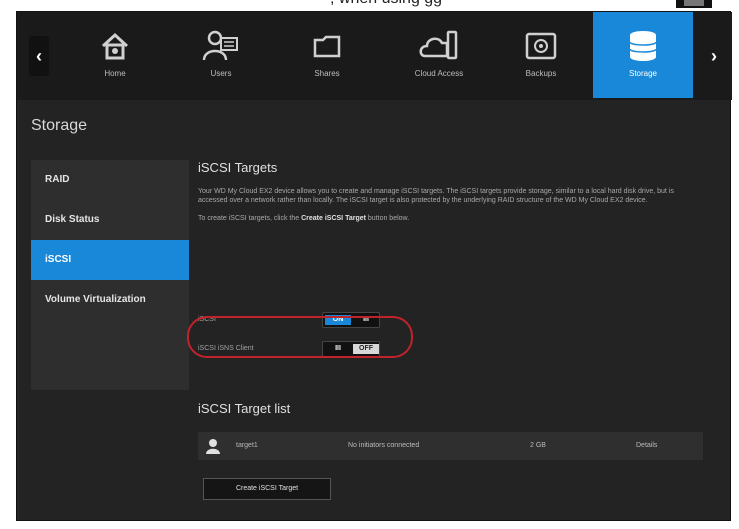  I want to click on sidebar-item-raid: RAID, so click(110, 180).